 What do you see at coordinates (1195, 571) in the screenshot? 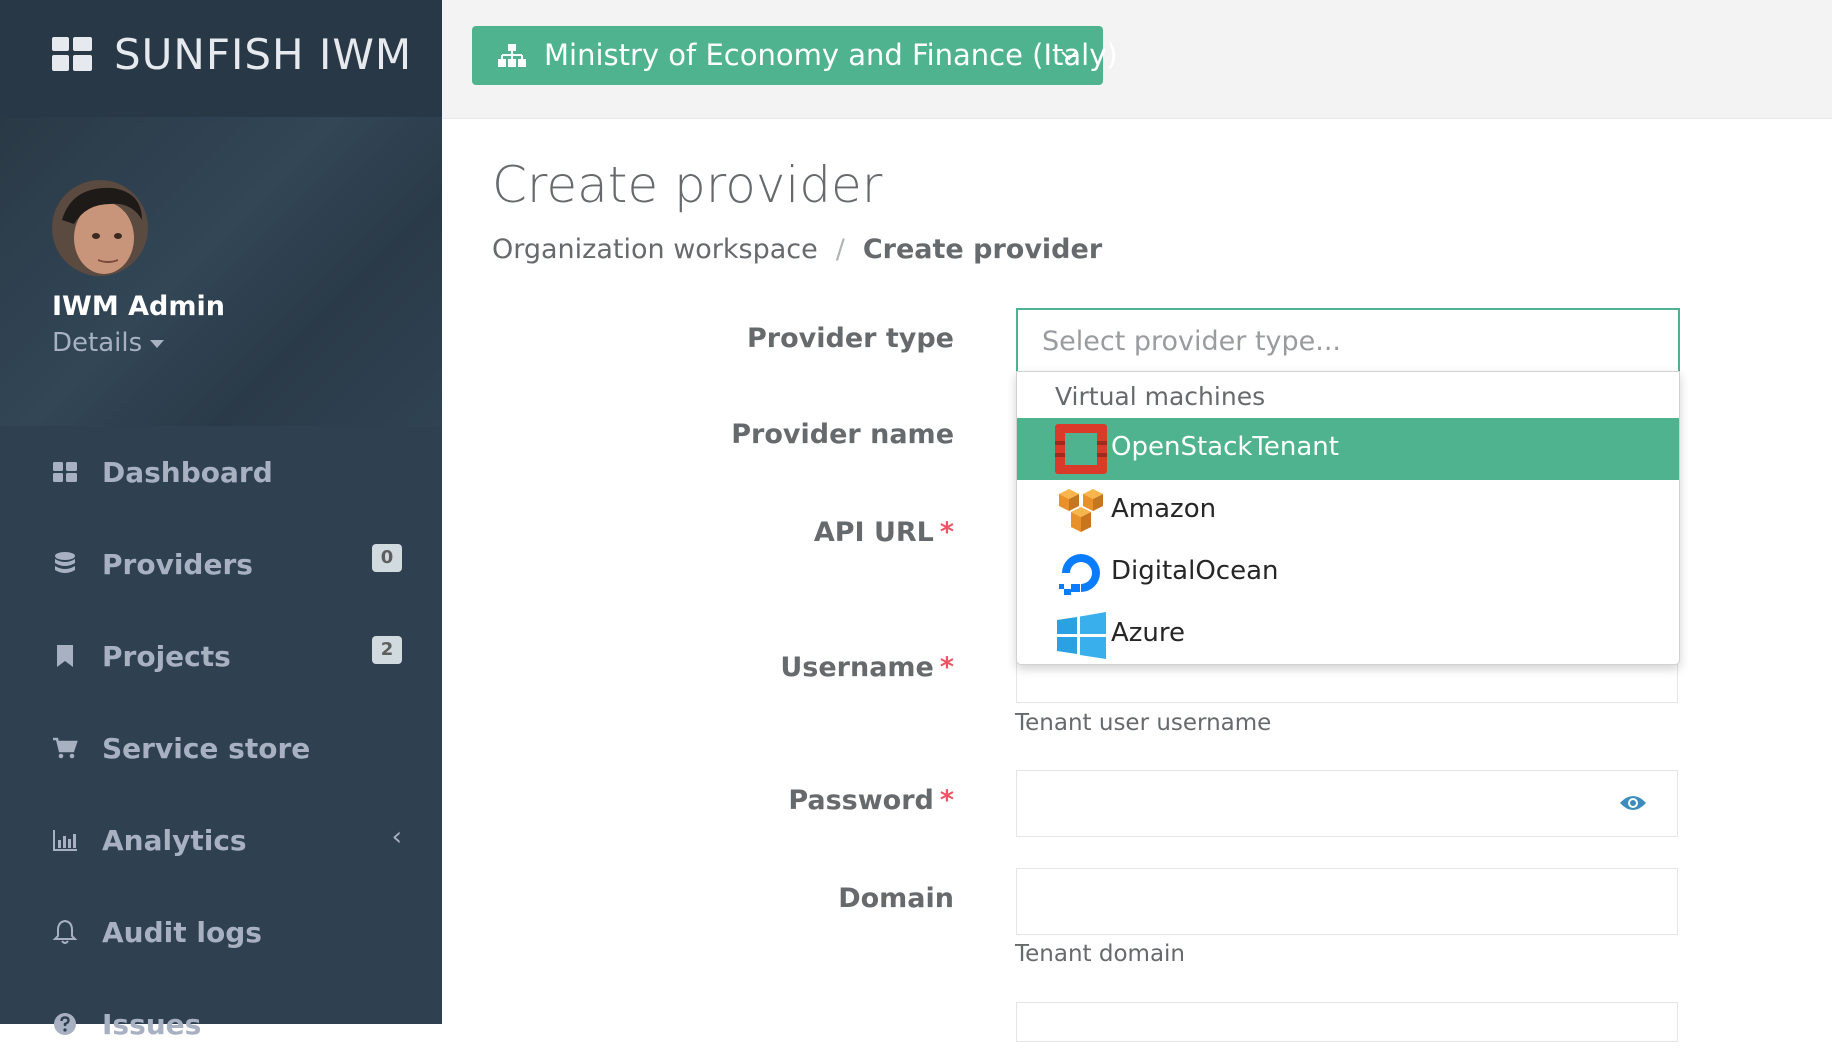
I see `option-label: DigitalOcean` at bounding box center [1195, 571].